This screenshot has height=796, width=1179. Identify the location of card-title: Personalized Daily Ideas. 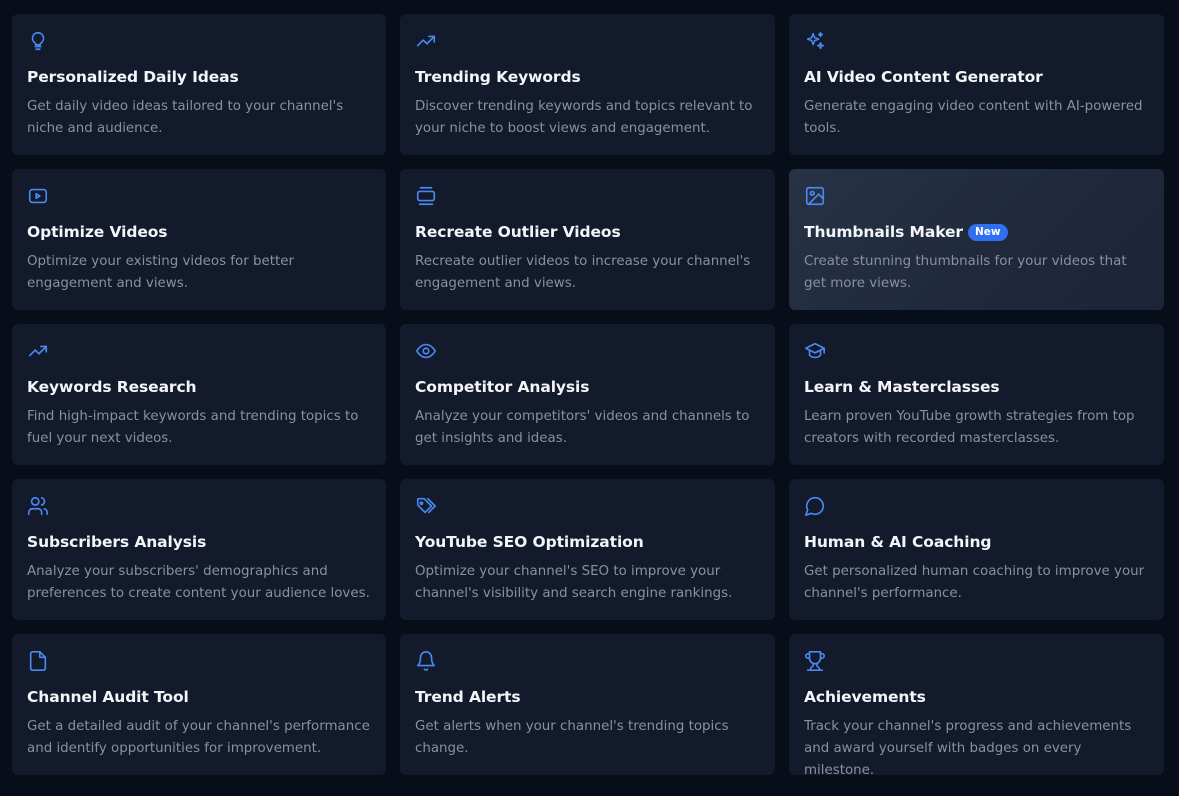
(133, 77).